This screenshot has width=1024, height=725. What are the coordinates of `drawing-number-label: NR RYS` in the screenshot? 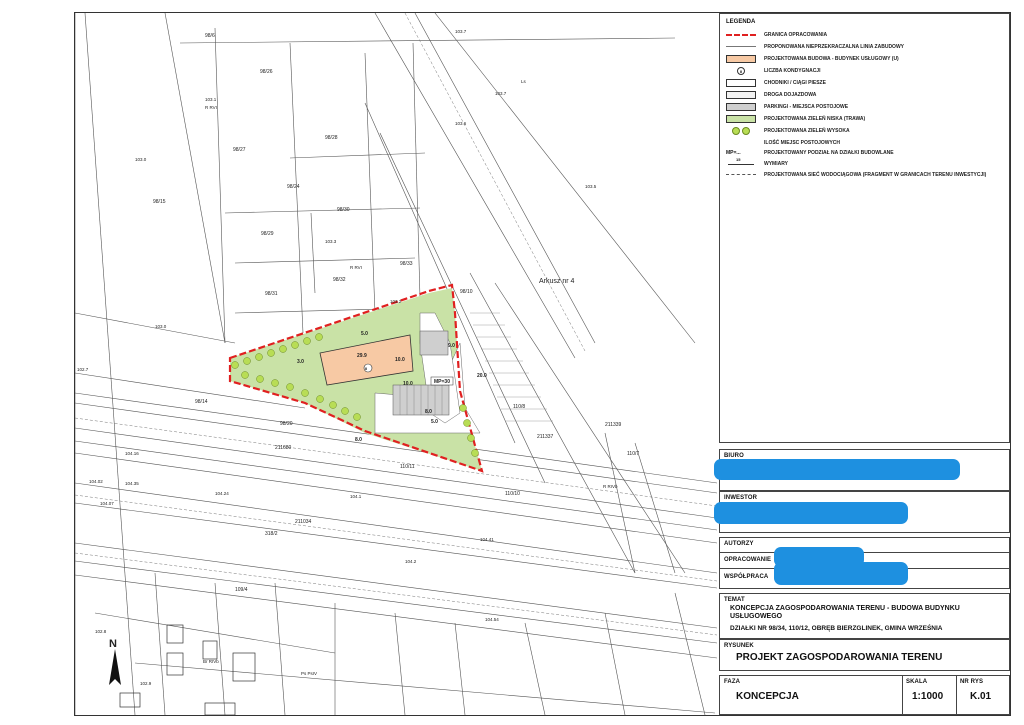 It's located at (972, 682).